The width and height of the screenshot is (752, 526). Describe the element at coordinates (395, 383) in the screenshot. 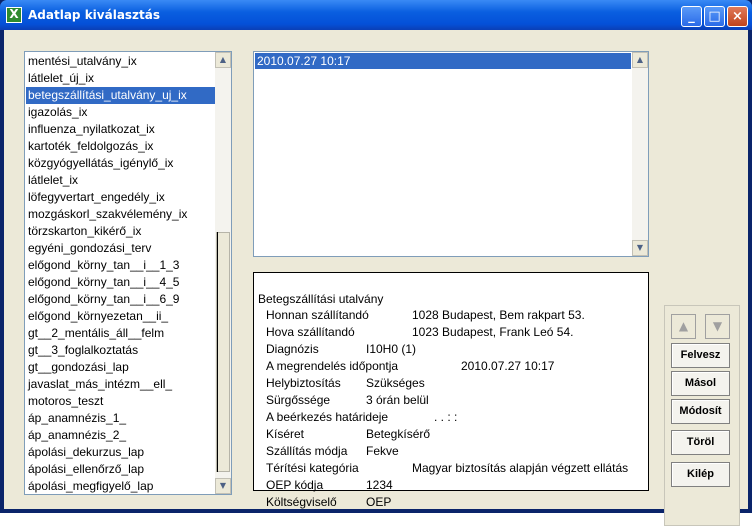

I see `detail-field-value: Szükséges` at that location.